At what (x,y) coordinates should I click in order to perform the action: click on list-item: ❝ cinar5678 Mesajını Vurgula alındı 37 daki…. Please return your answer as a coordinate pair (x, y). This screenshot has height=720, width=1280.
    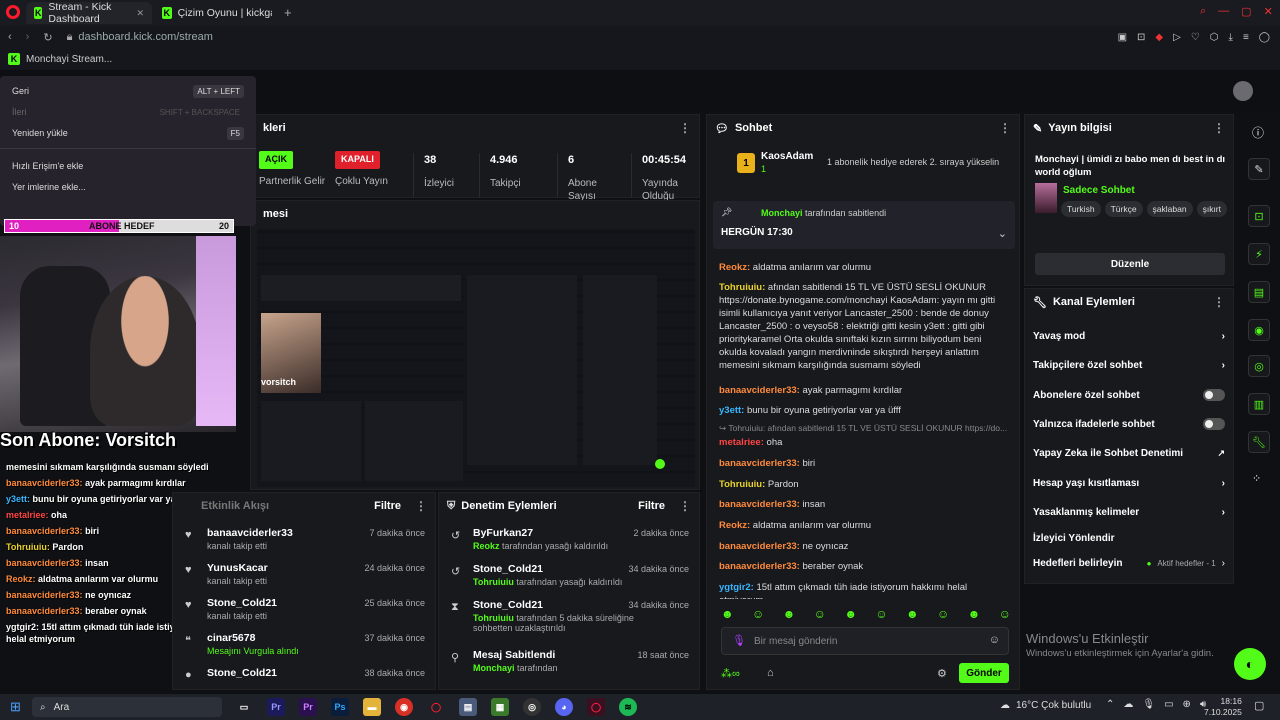
    Looking at the image, I should click on (304, 646).